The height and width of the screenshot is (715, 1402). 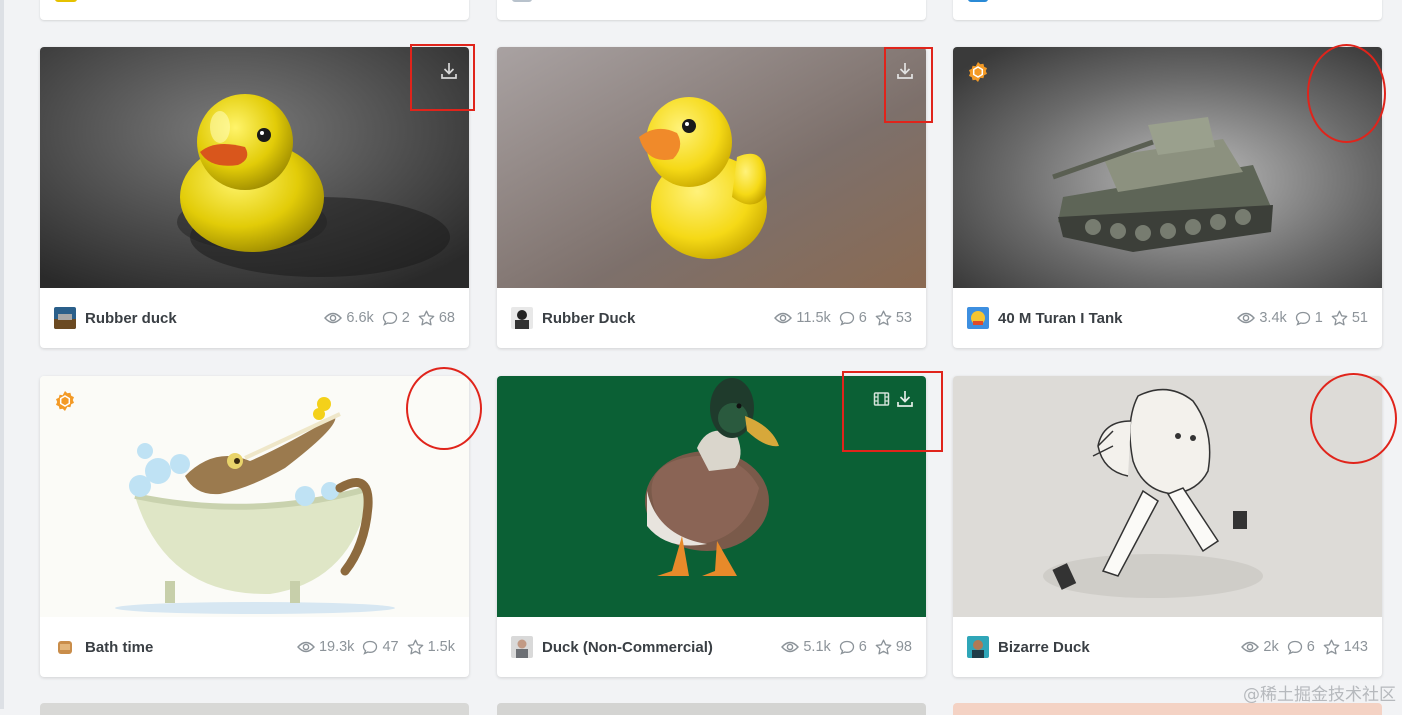 I want to click on model-stats: 11.5k 6 53, so click(x=843, y=318).